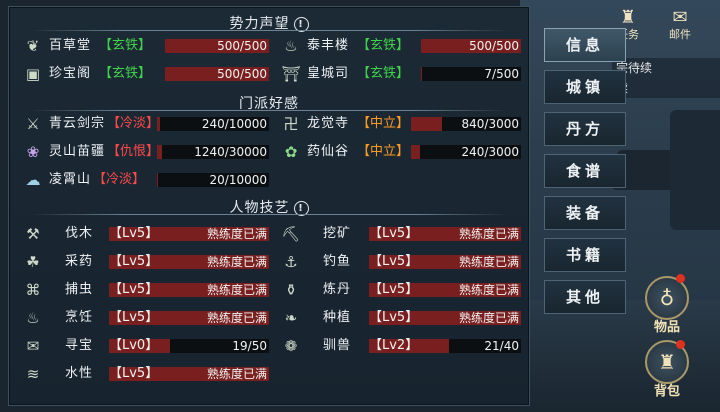 This screenshot has width=720, height=412. What do you see at coordinates (666, 327) in the screenshot?
I see `items-label: 物品` at bounding box center [666, 327].